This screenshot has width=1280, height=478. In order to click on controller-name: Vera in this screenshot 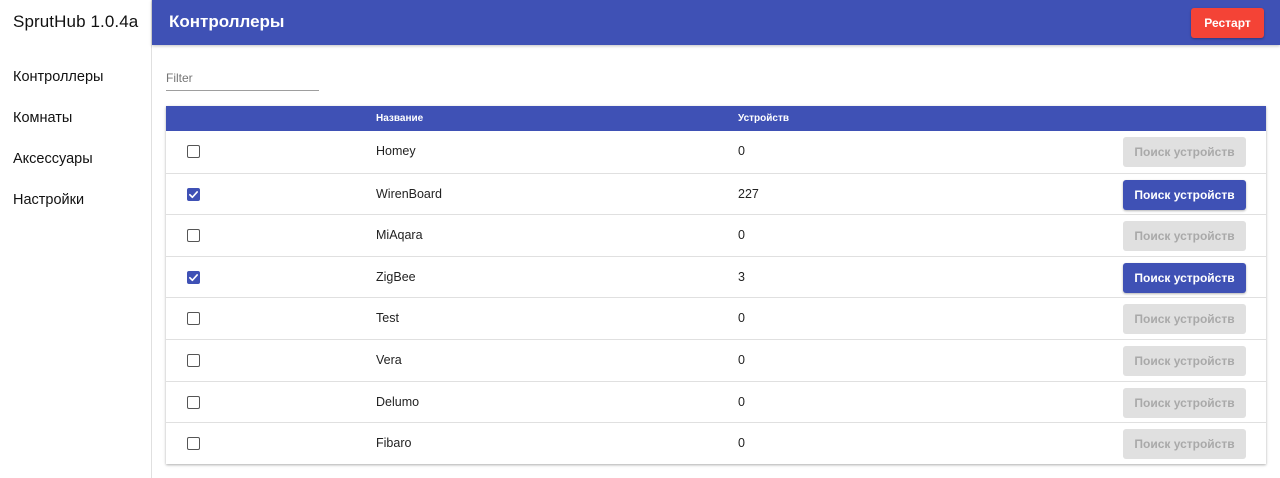, I will do `click(389, 359)`.